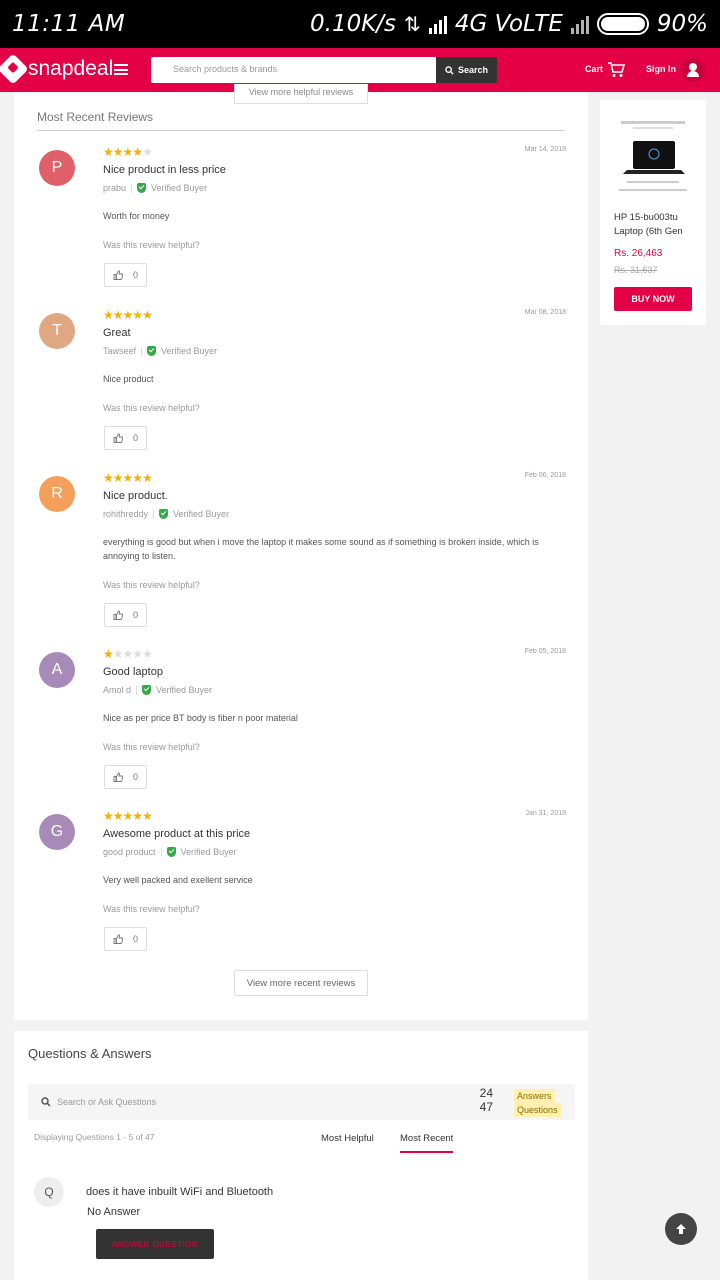 The image size is (720, 1280). What do you see at coordinates (301, 983) in the screenshot?
I see `view-more-recent-button: View more recent reviews` at bounding box center [301, 983].